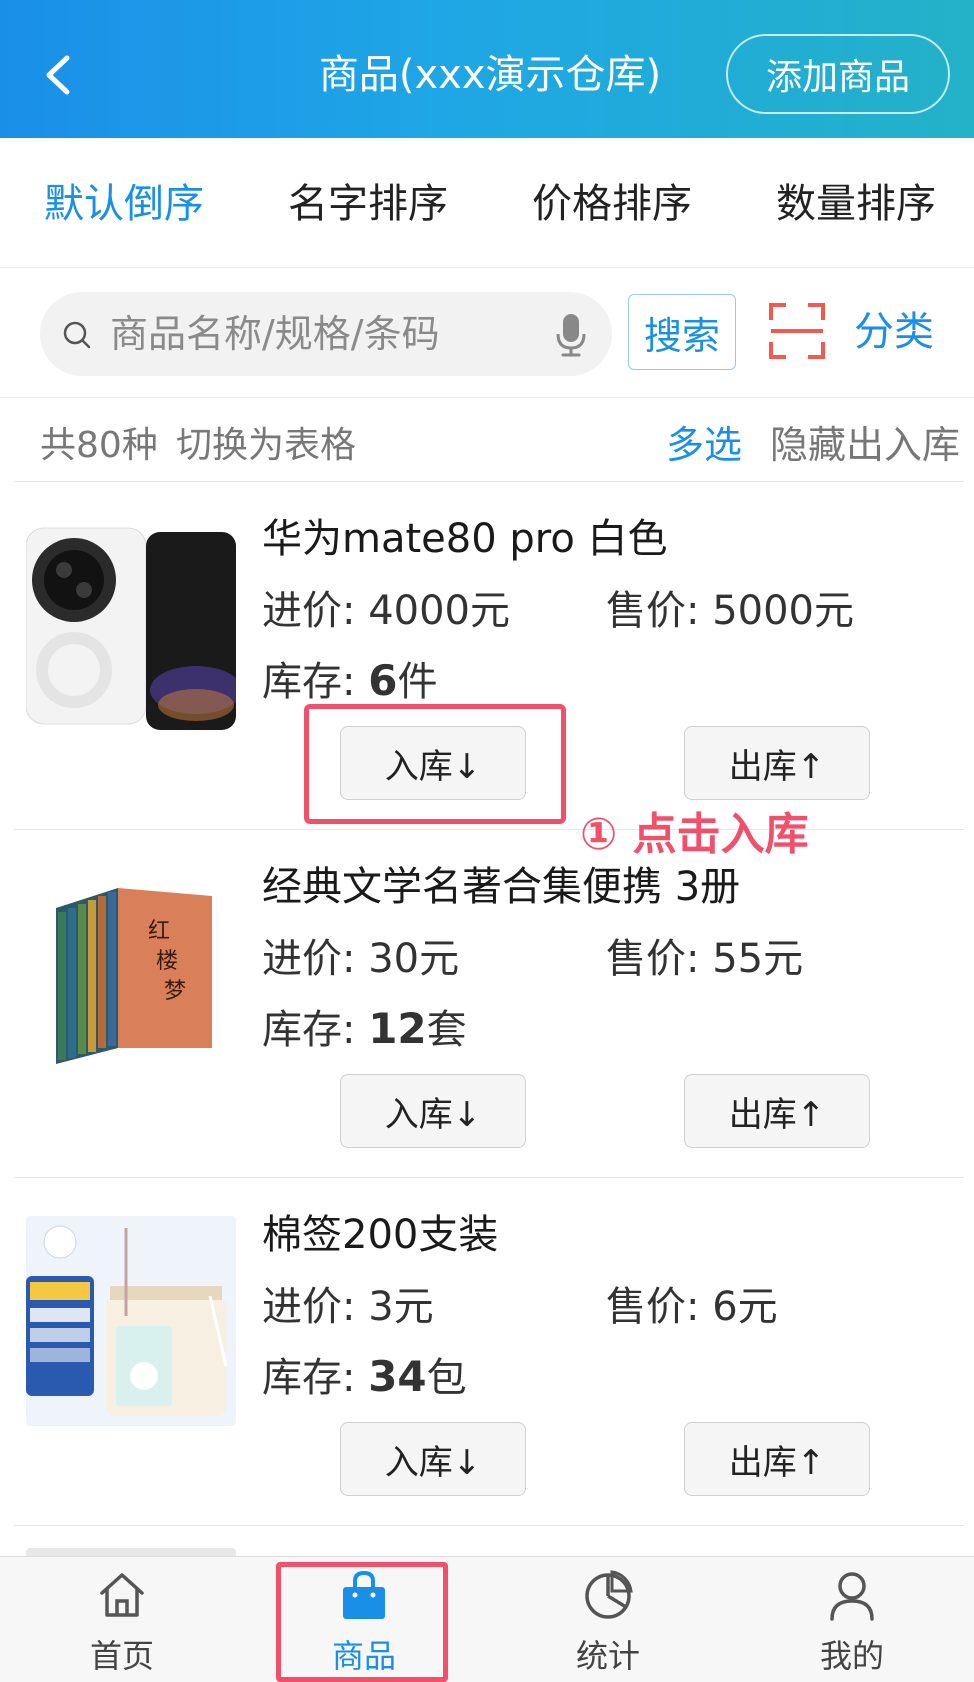  Describe the element at coordinates (489, 1525) in the screenshot. I see `divider` at that location.